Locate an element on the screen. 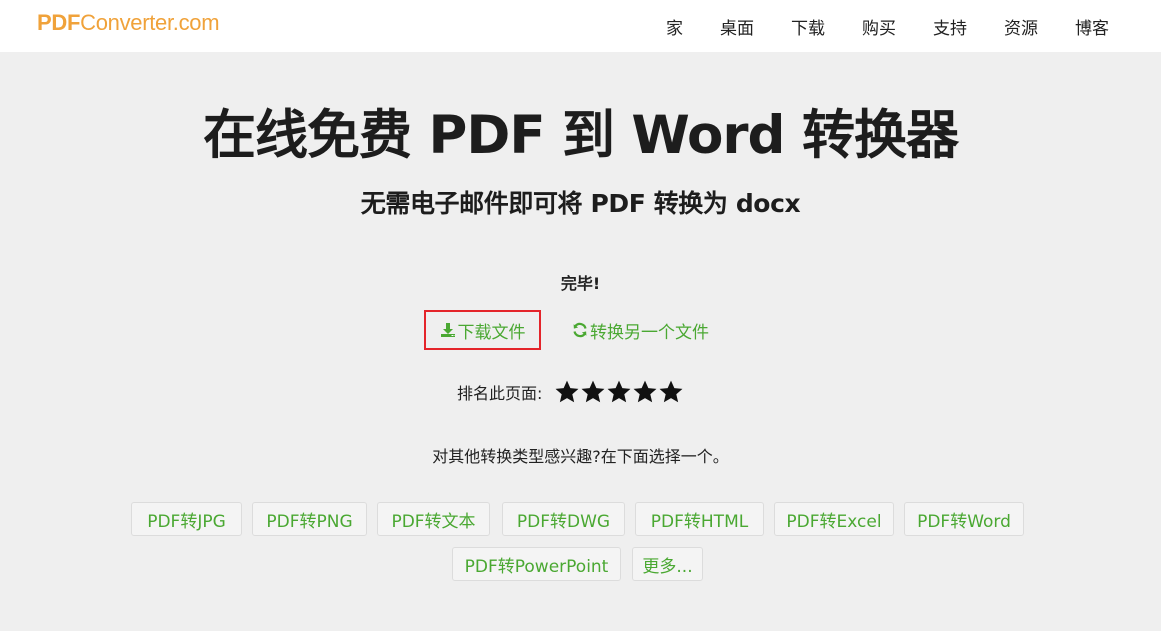 The width and height of the screenshot is (1161, 631). logo-suffix: Converter.com is located at coordinates (150, 22).